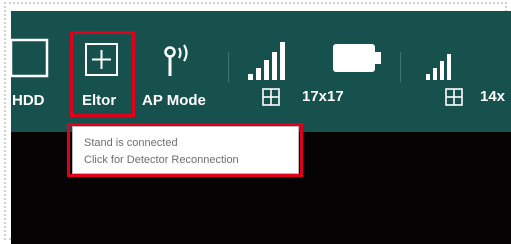 The image size is (511, 244). I want to click on detector-size-label-2: 14x, so click(493, 96).